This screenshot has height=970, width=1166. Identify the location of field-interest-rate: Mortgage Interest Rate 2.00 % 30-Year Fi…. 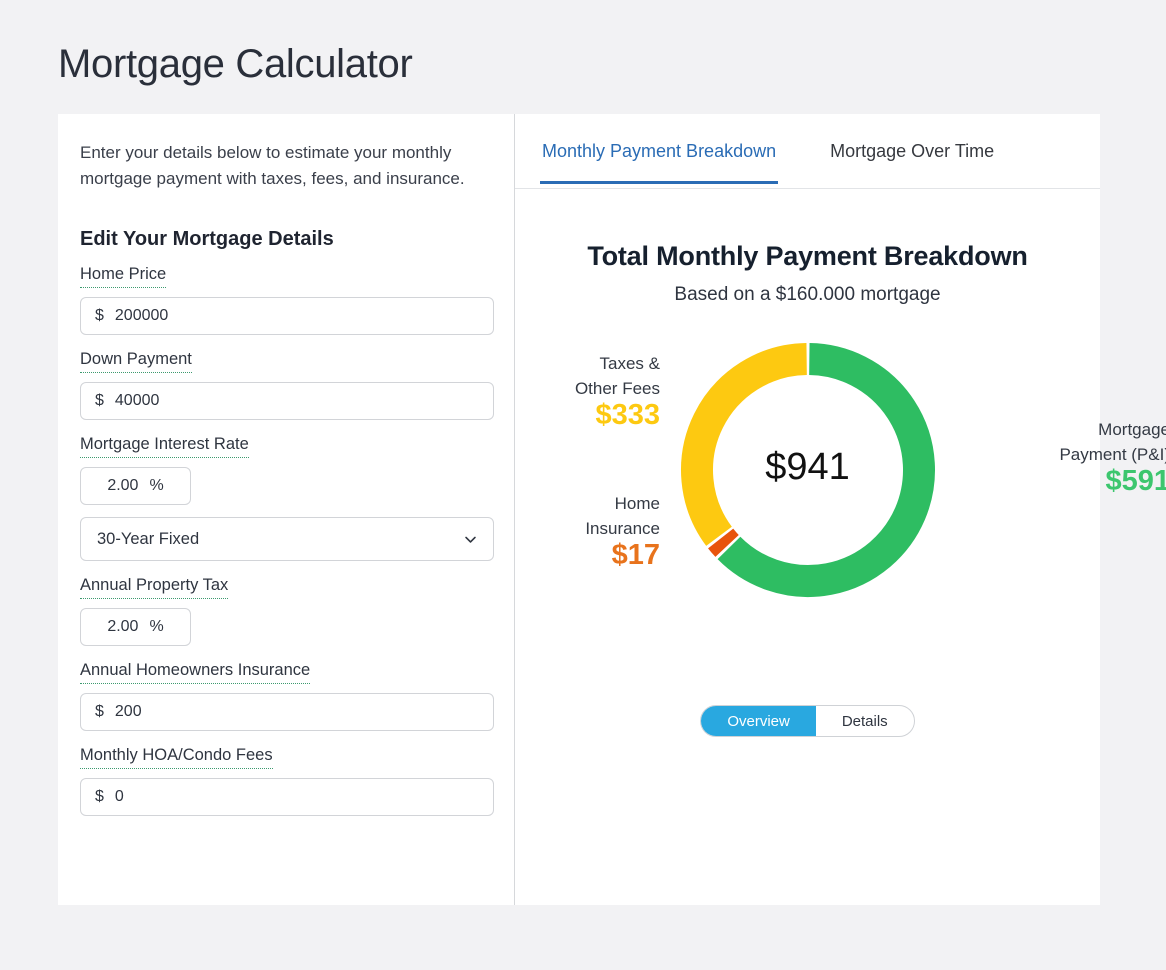
(287, 497).